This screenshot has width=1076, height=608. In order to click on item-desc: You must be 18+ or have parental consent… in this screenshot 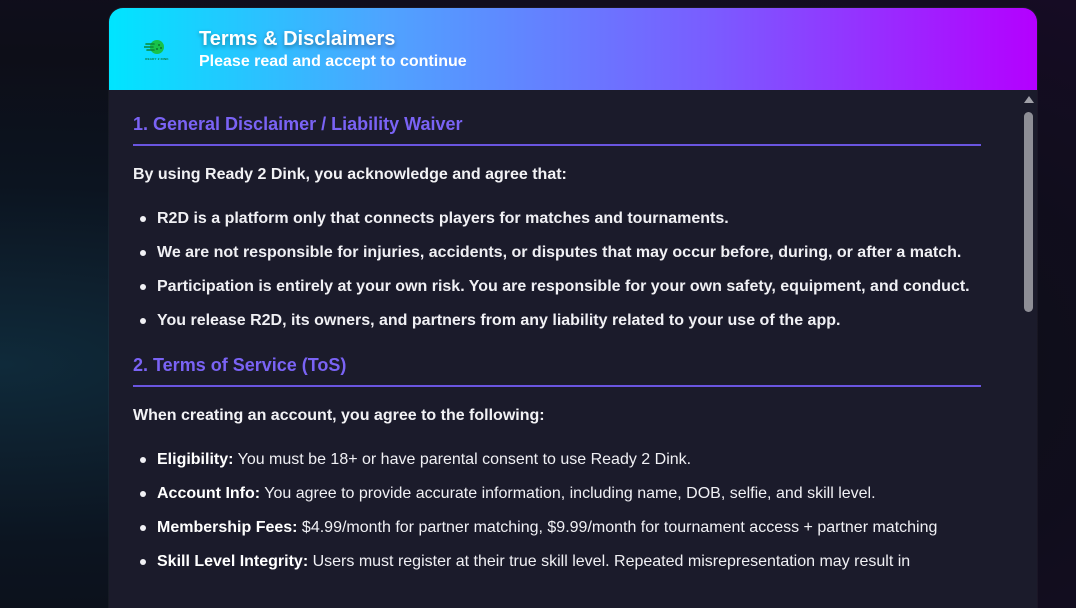, I will do `click(462, 459)`.